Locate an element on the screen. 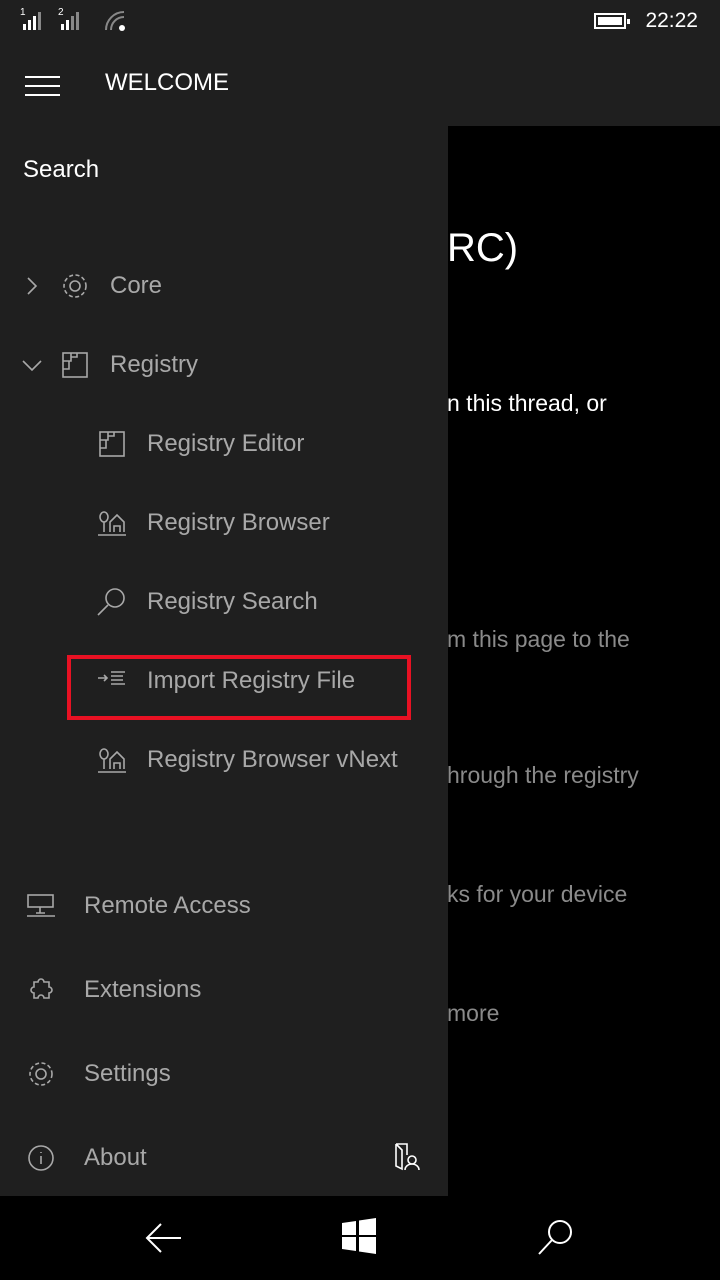  signal-icon: 1 is located at coordinates (30, 18).